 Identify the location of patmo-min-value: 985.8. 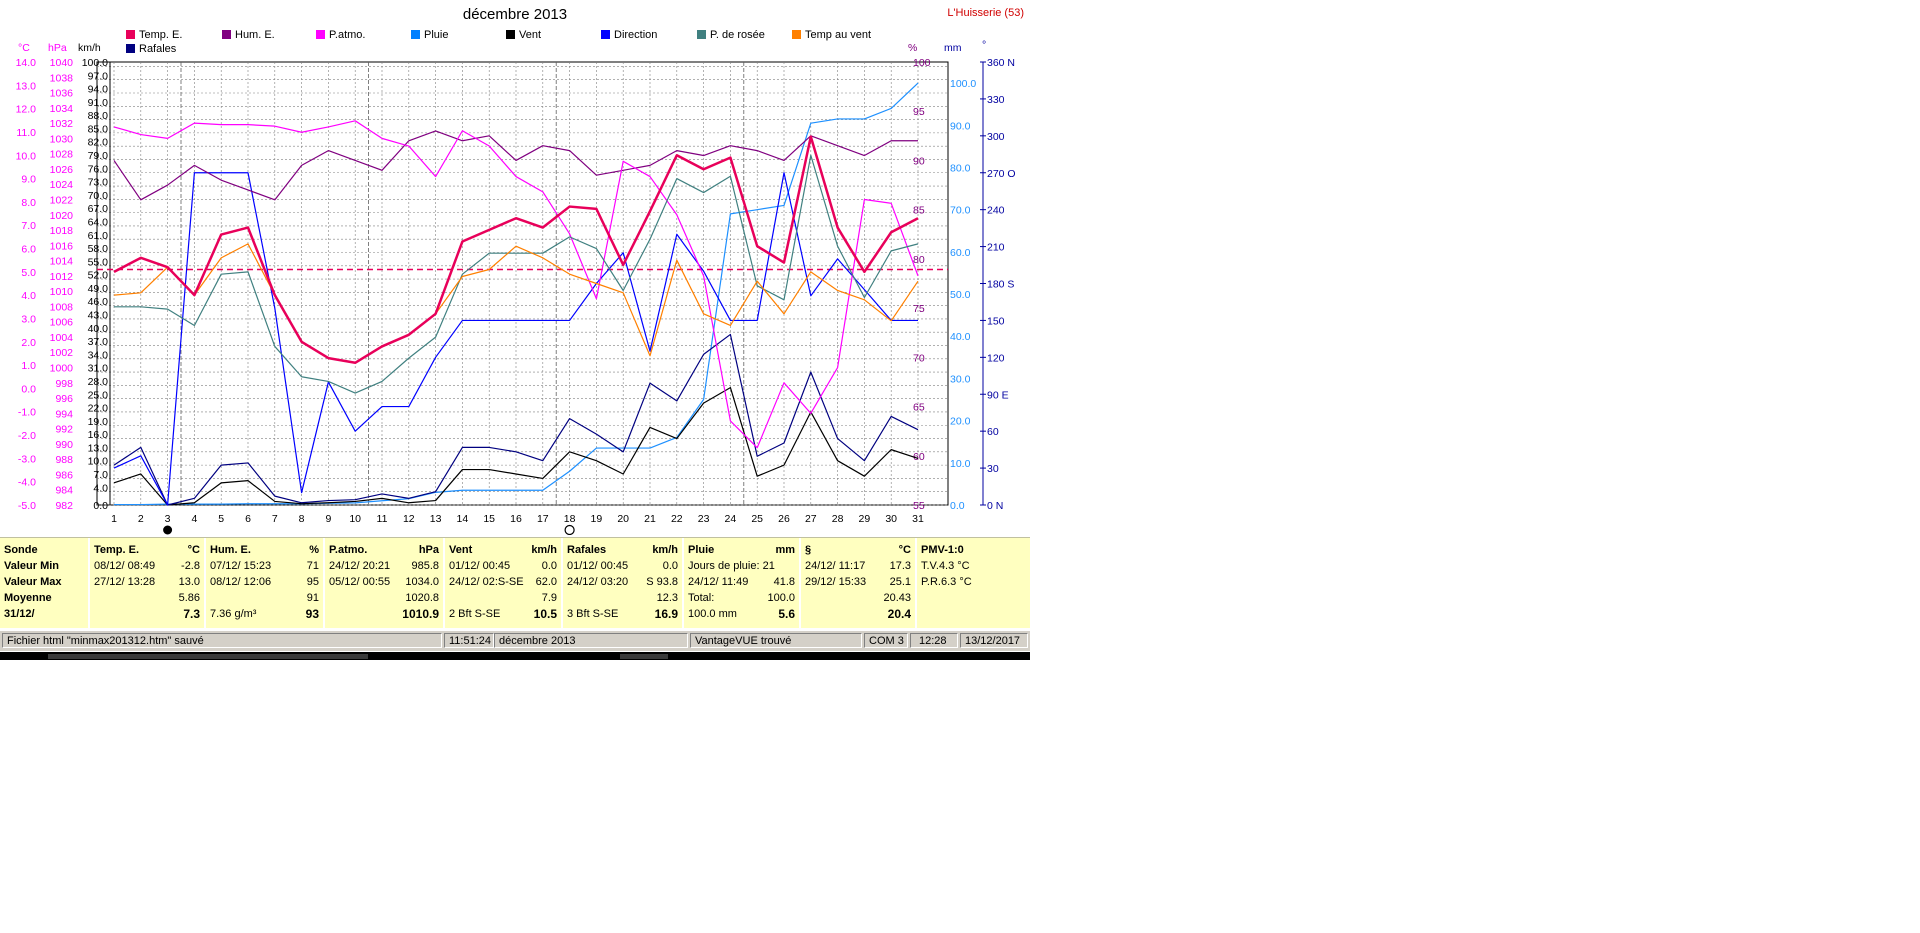
(425, 566).